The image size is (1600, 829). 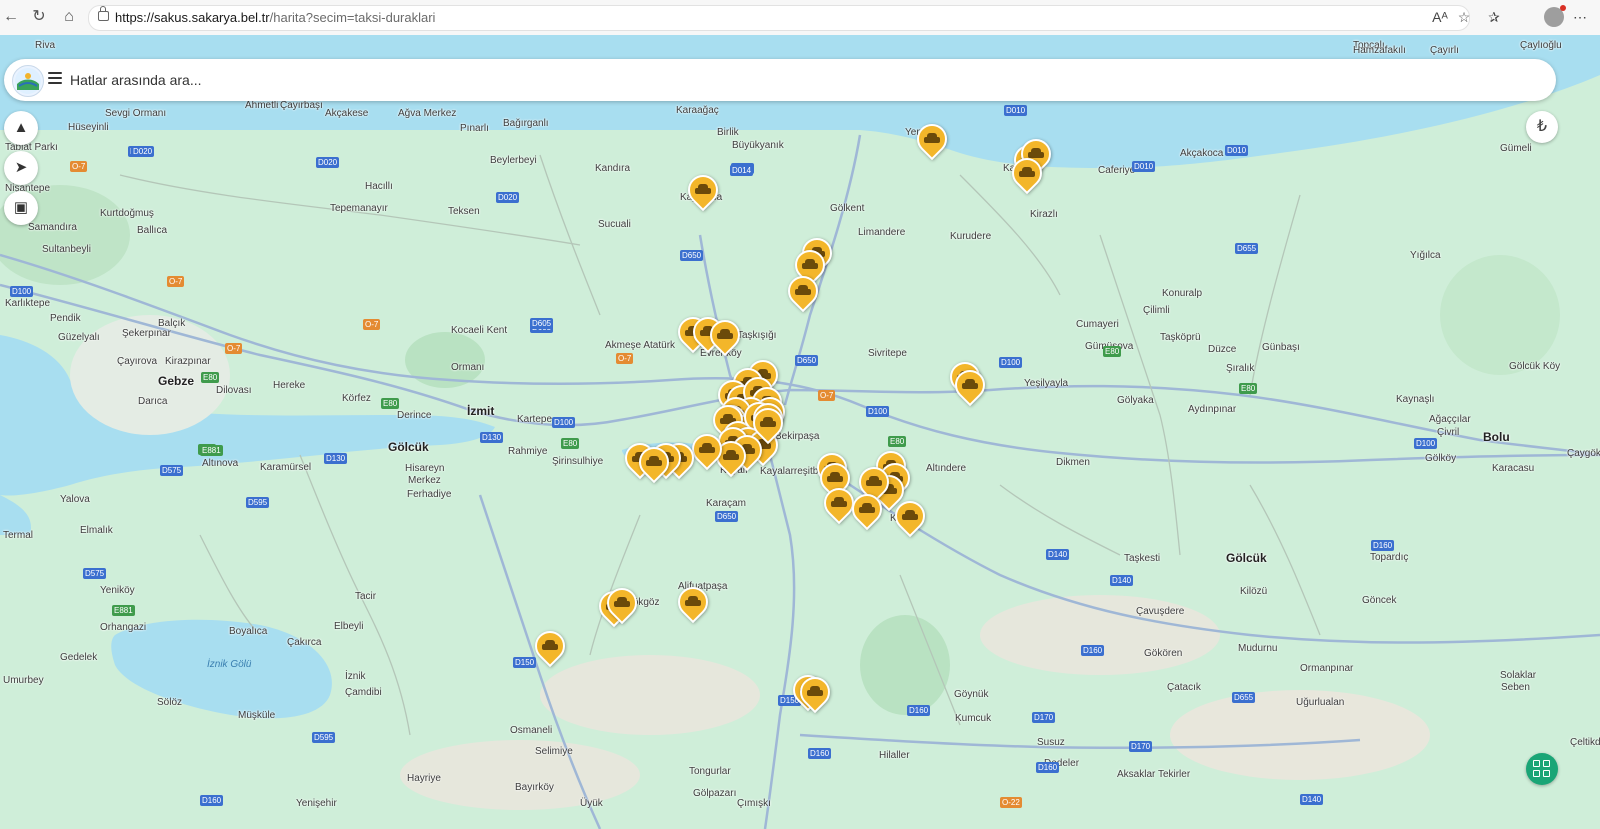 What do you see at coordinates (123, 627) in the screenshot?
I see `place-label: Orhangazi` at bounding box center [123, 627].